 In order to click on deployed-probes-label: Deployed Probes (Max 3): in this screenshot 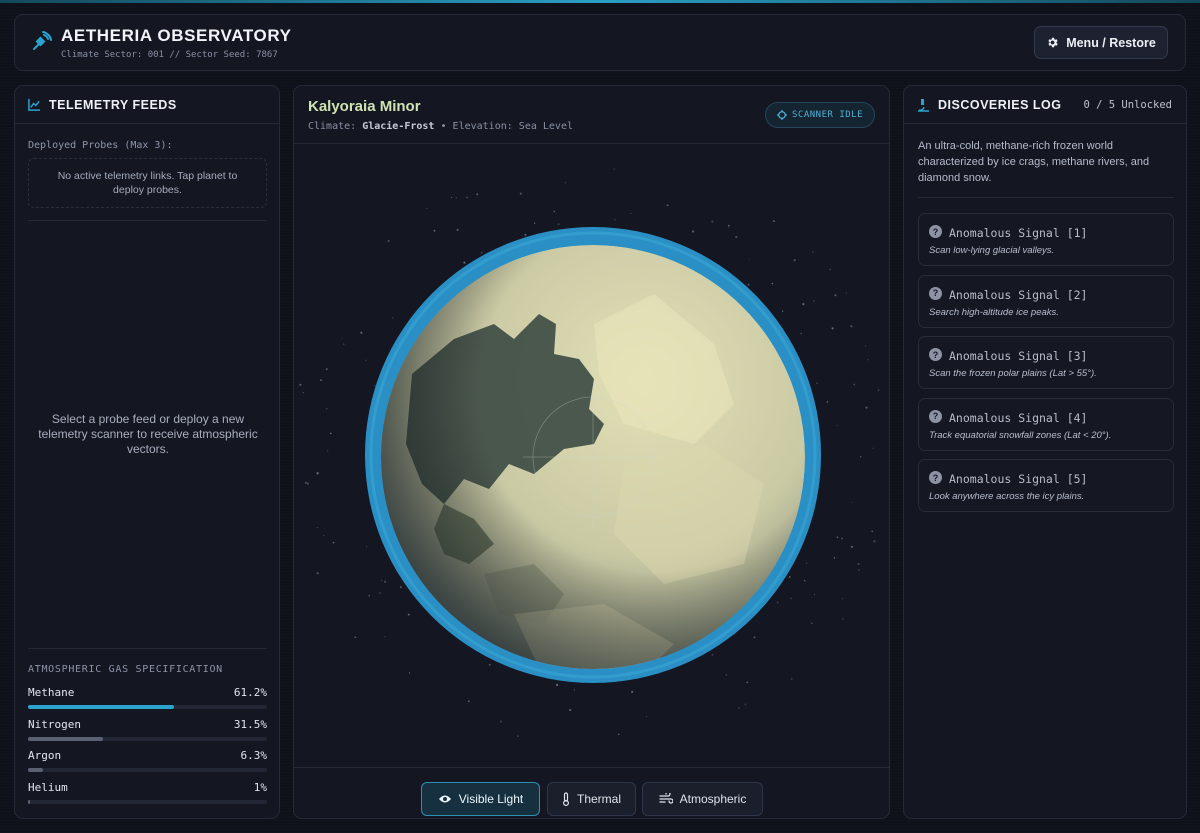, I will do `click(100, 145)`.